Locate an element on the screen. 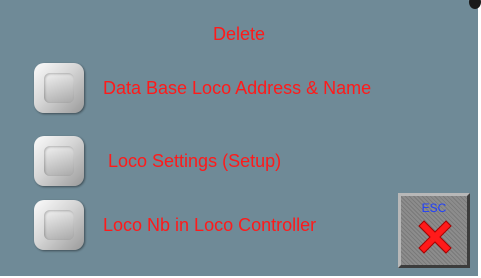 The height and width of the screenshot is (278, 481). loco-settings-button is located at coordinates (59, 161).